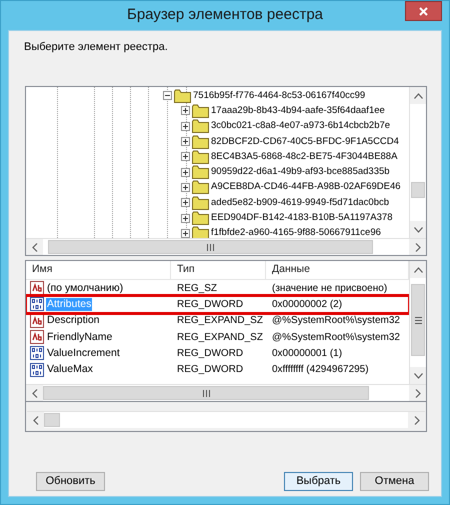 Image resolution: width=450 pixels, height=505 pixels. What do you see at coordinates (304, 156) in the screenshot?
I see `tree-item: 8EC4B3A5-6868-48c2-BE75-4F3044BE88A` at bounding box center [304, 156].